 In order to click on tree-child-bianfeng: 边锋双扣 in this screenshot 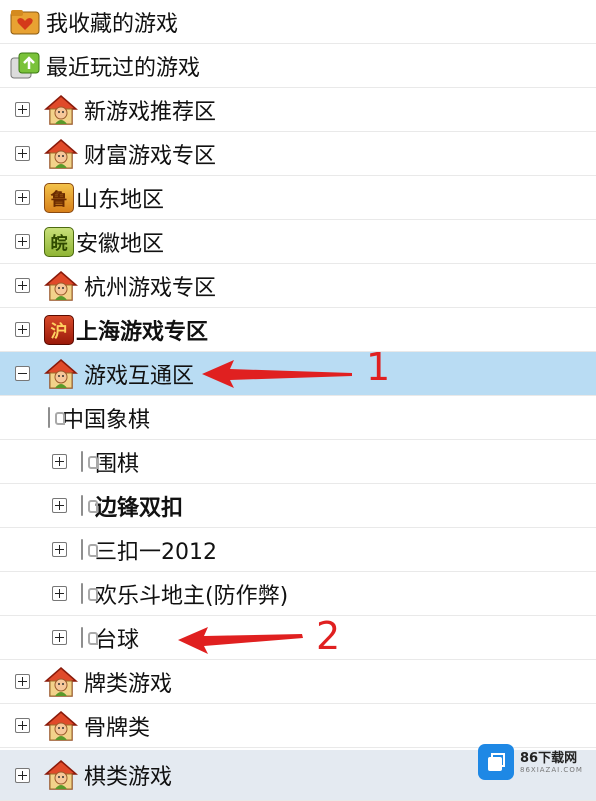, I will do `click(298, 506)`.